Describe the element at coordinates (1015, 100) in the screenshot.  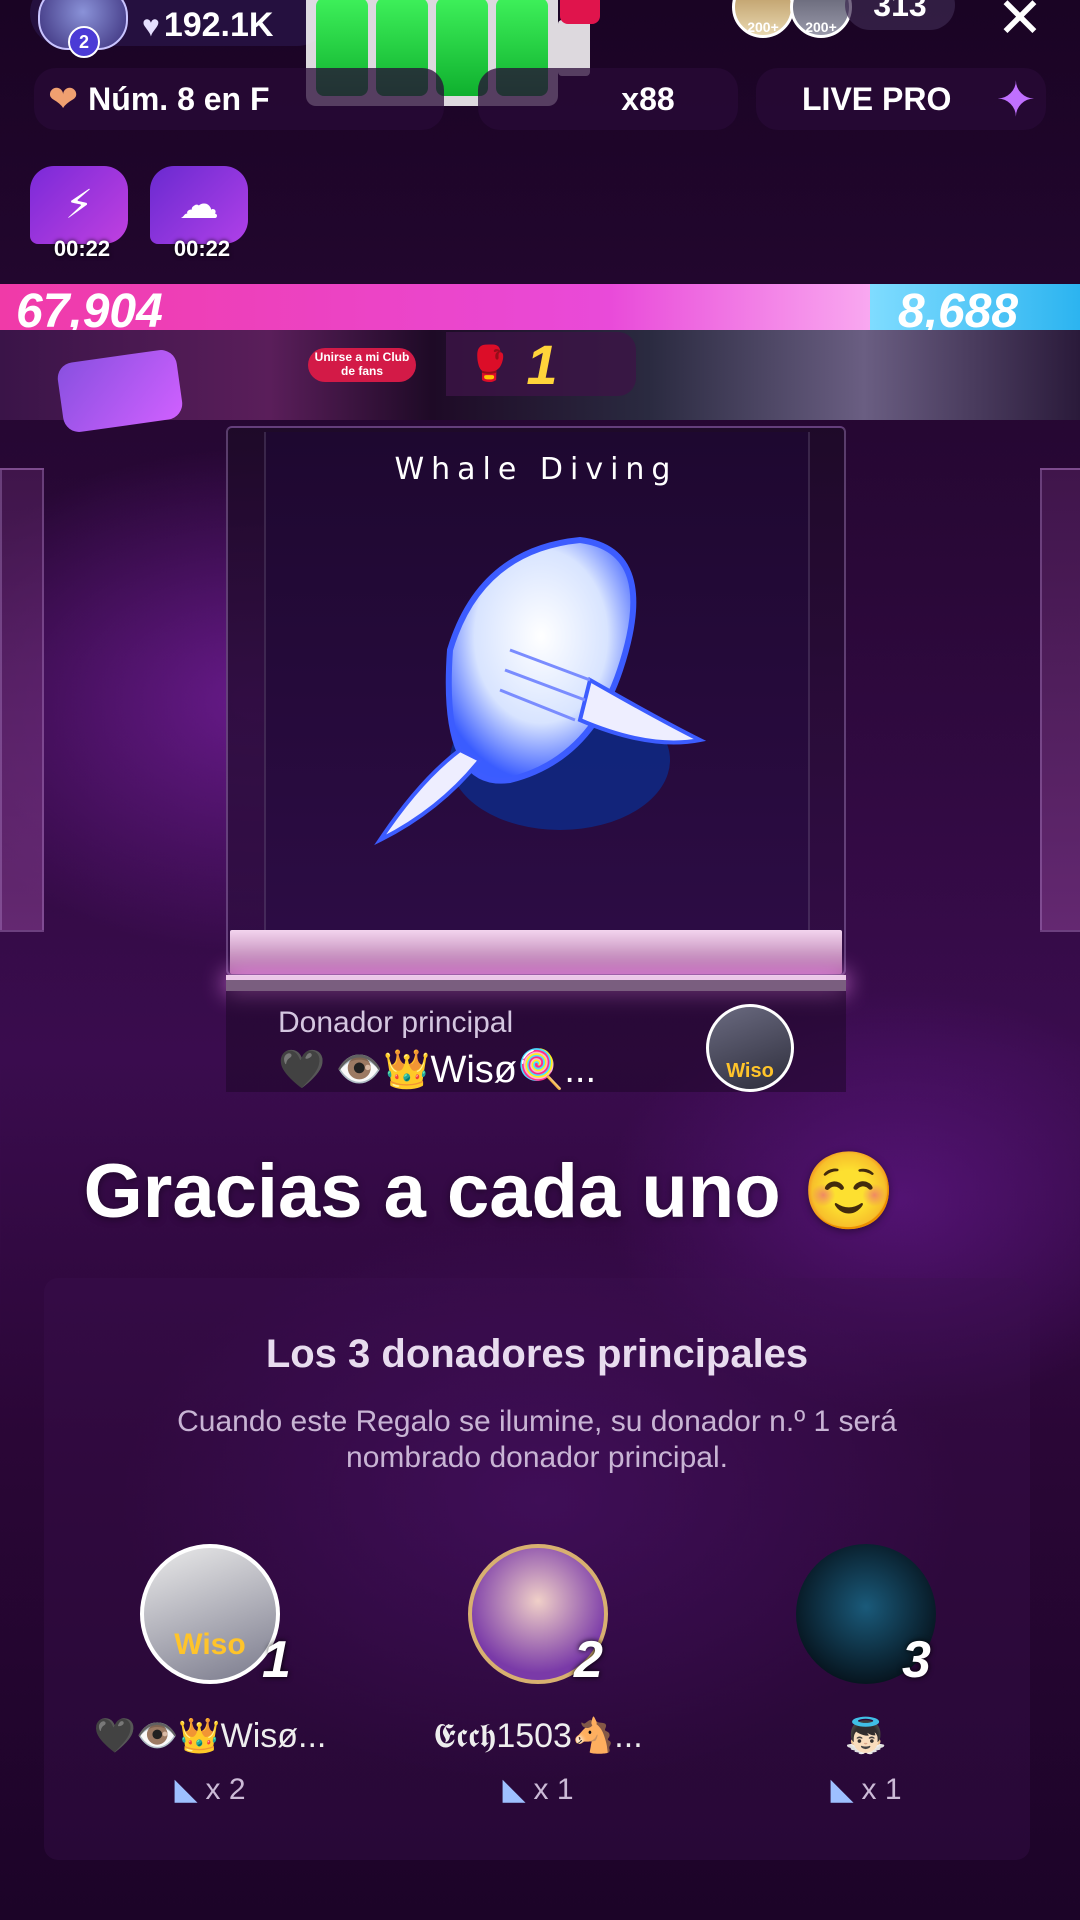
I see `sparkle-icon: ✦` at that location.